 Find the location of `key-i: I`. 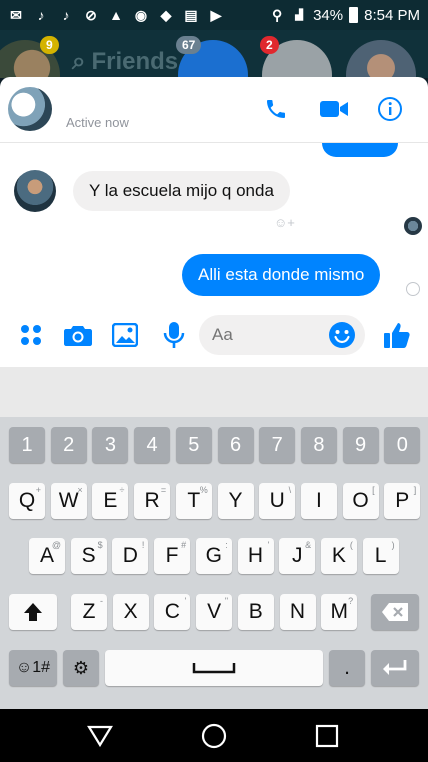

key-i: I is located at coordinates (318, 501).